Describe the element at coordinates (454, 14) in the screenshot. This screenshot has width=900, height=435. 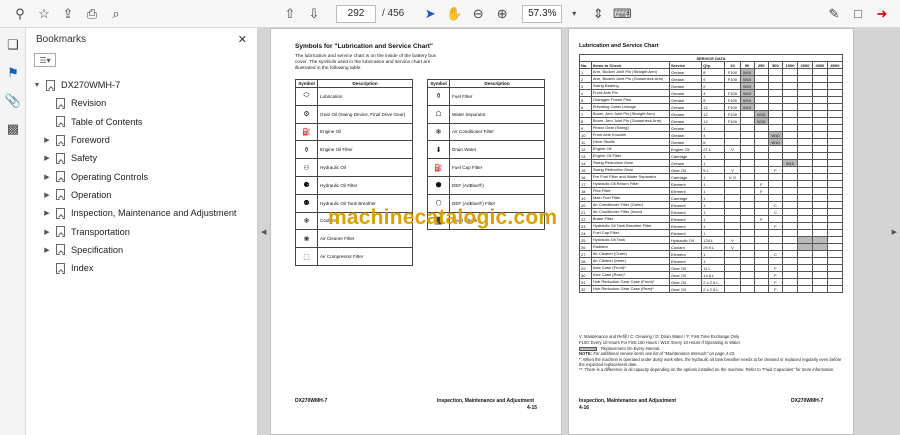
I see `hand-tool-icon: ✋` at that location.